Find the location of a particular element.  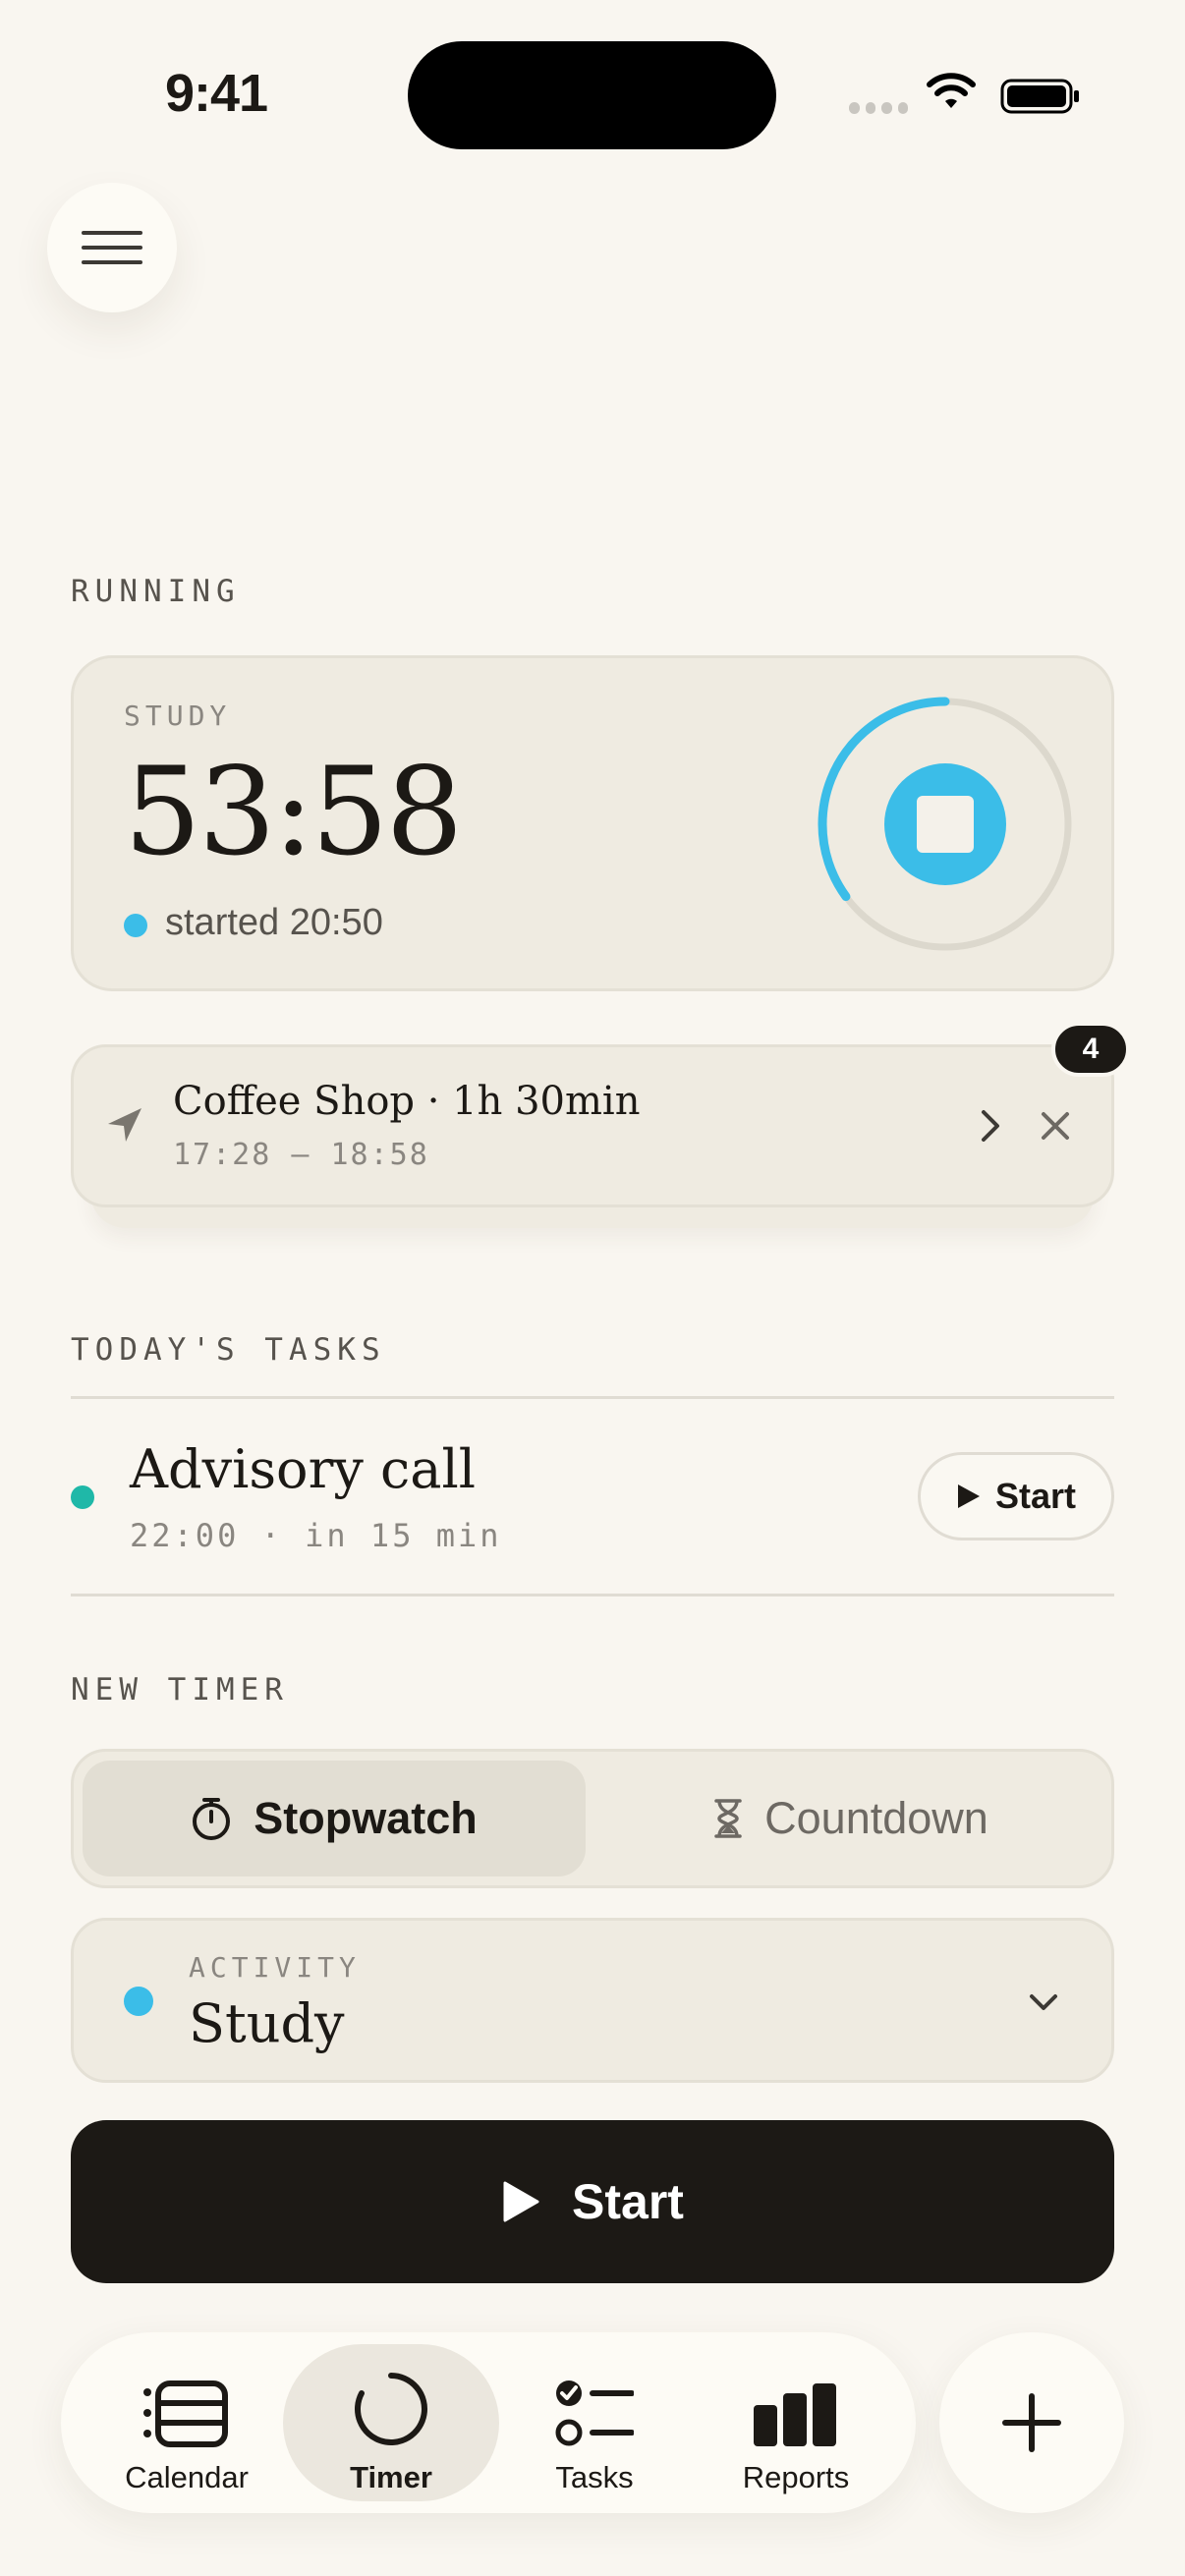

suggestion-title: Coffee Shop · 1h 30min is located at coordinates (407, 1101).